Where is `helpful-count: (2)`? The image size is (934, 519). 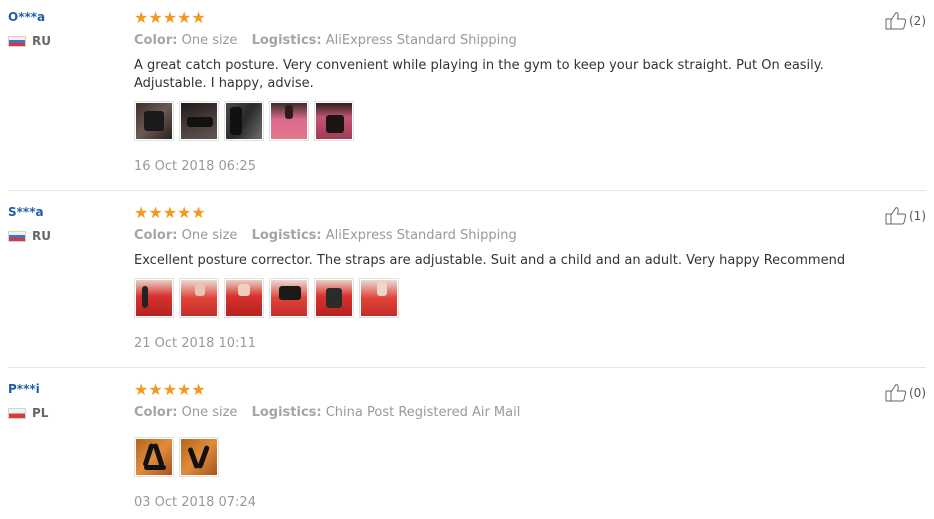 helpful-count: (2) is located at coordinates (917, 20).